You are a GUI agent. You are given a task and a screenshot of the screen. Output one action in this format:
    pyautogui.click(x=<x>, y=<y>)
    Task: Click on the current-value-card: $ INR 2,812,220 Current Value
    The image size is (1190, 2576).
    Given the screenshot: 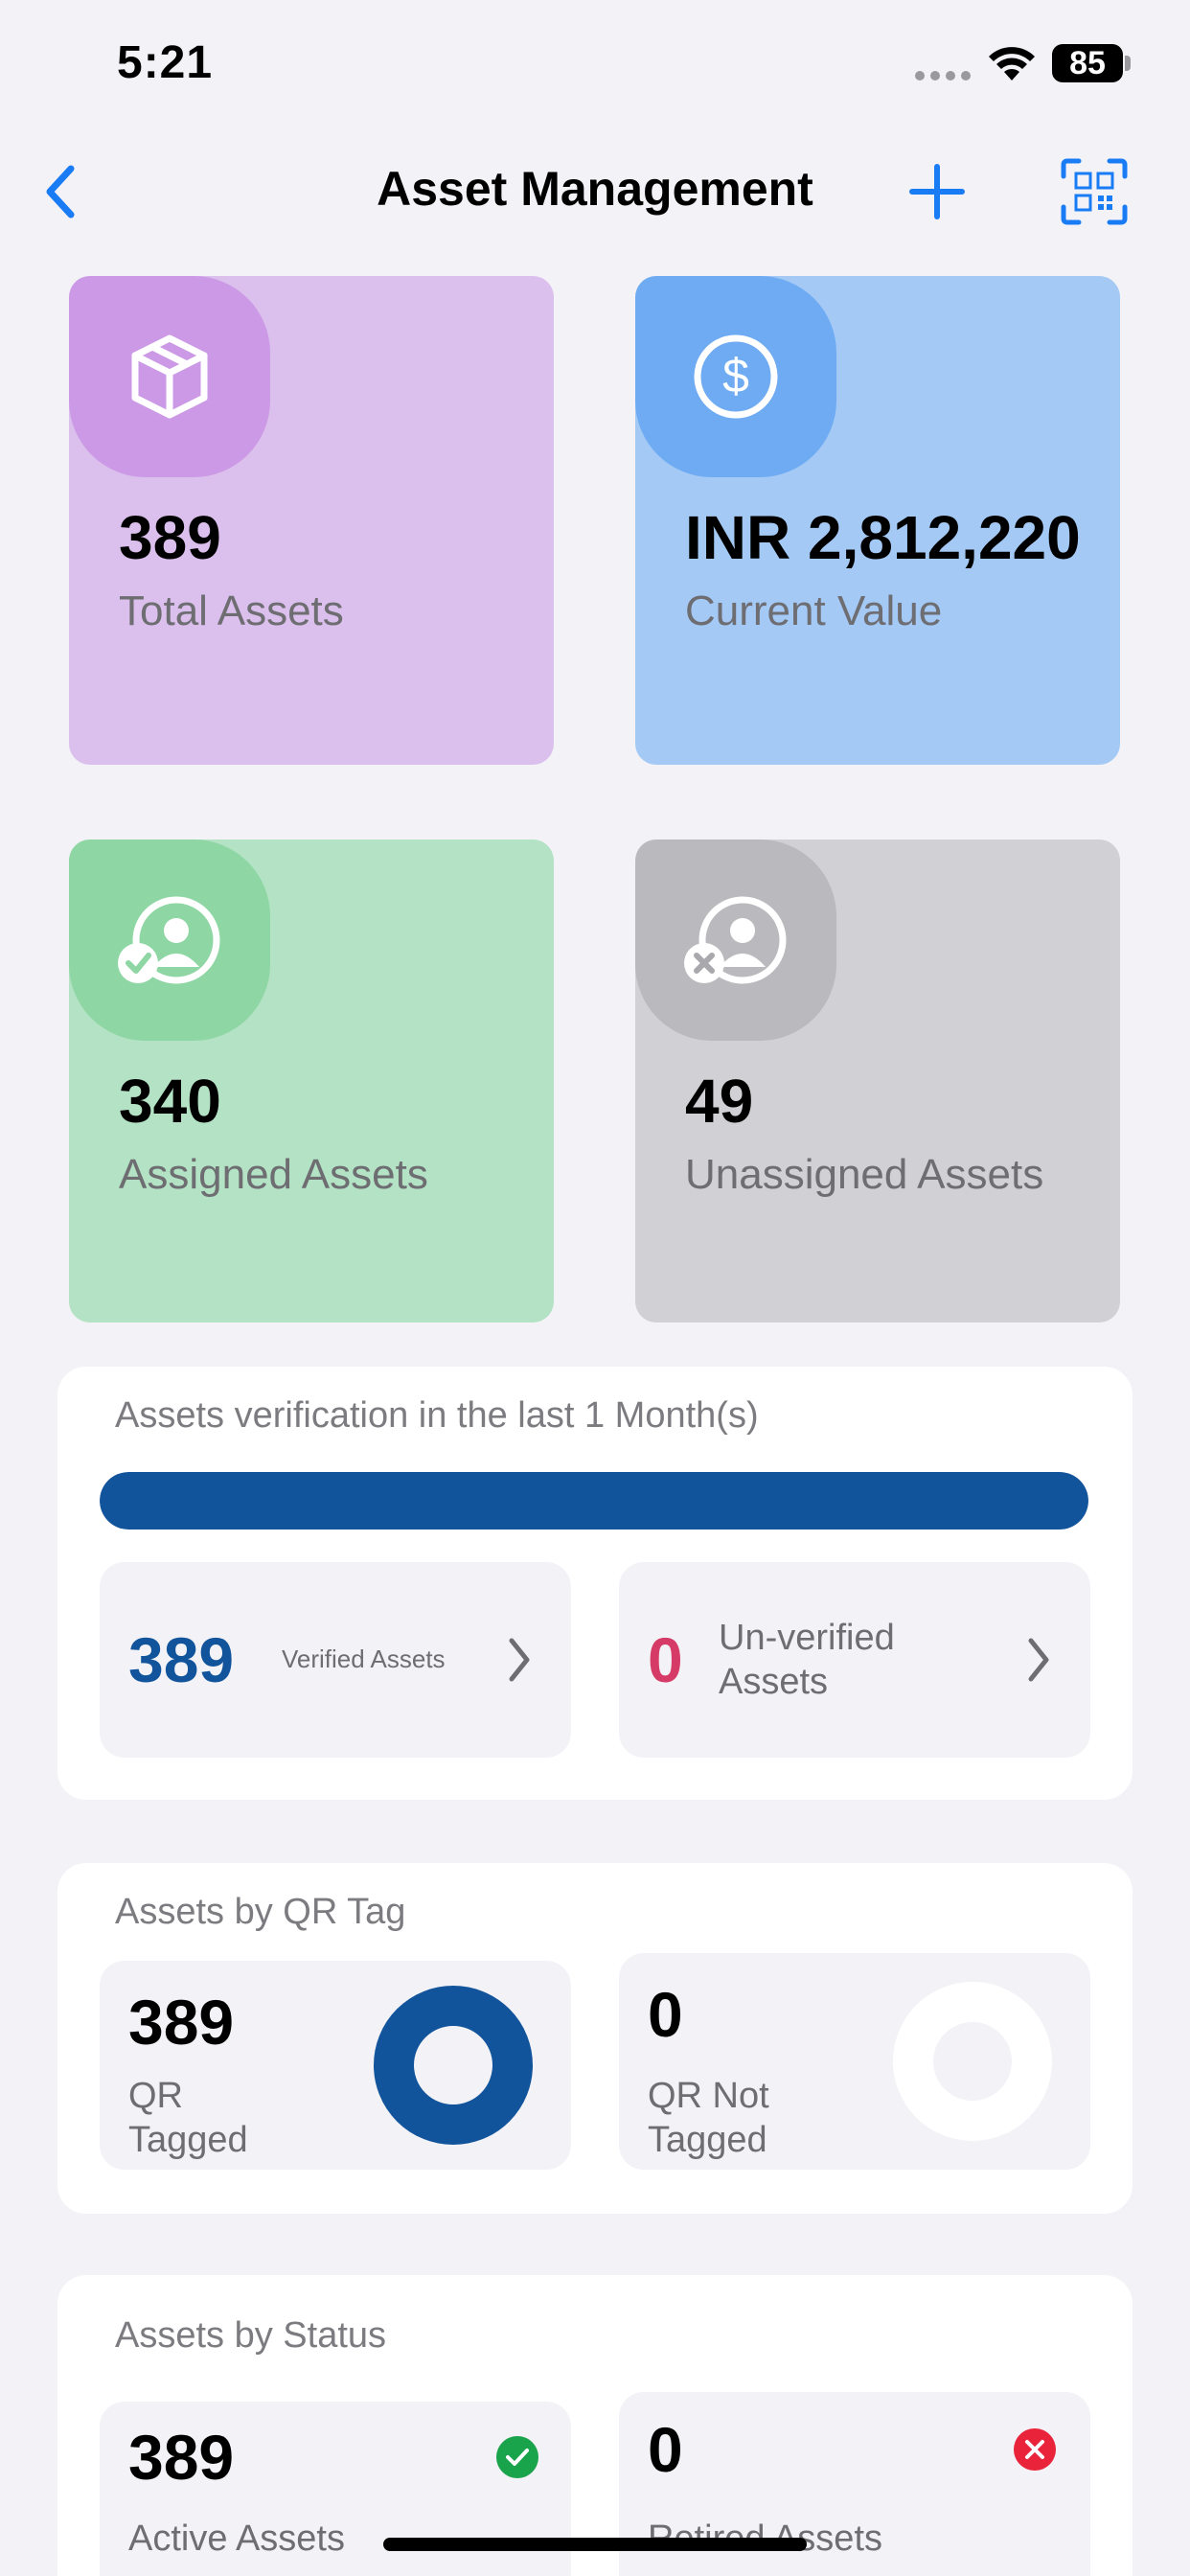 What is the action you would take?
    pyautogui.click(x=878, y=520)
    